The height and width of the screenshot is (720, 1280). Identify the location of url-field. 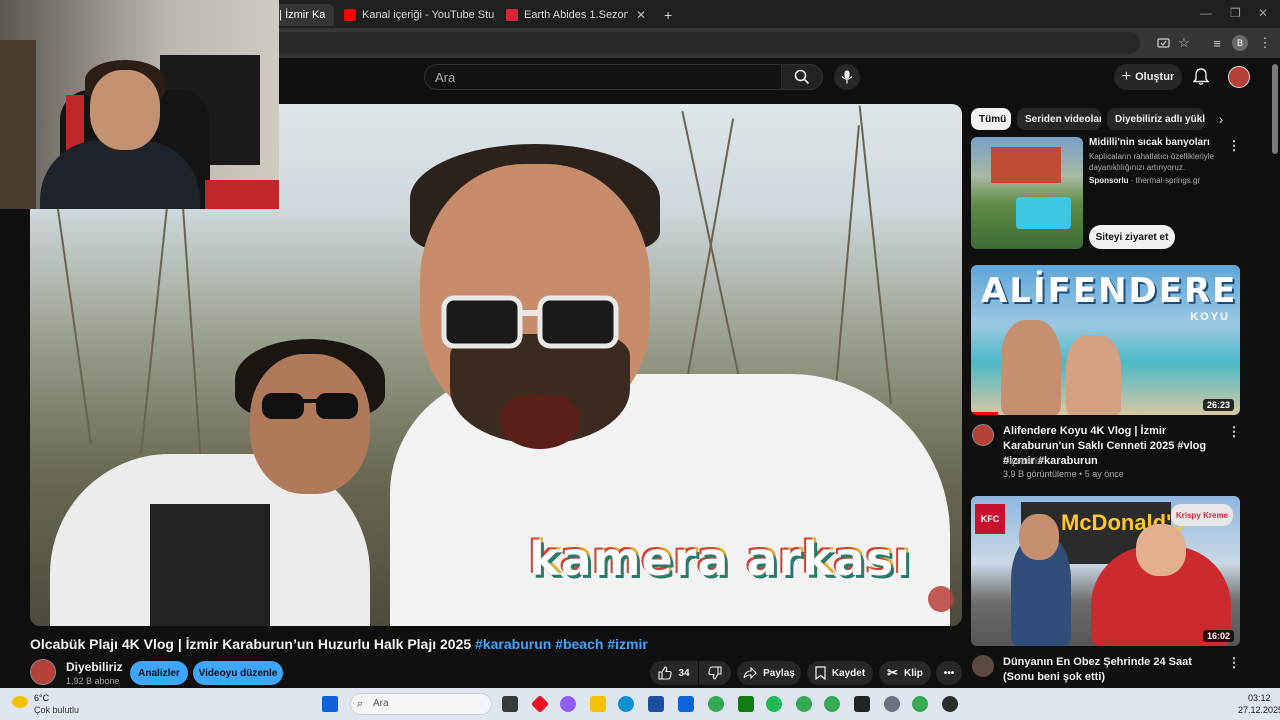
(705, 43).